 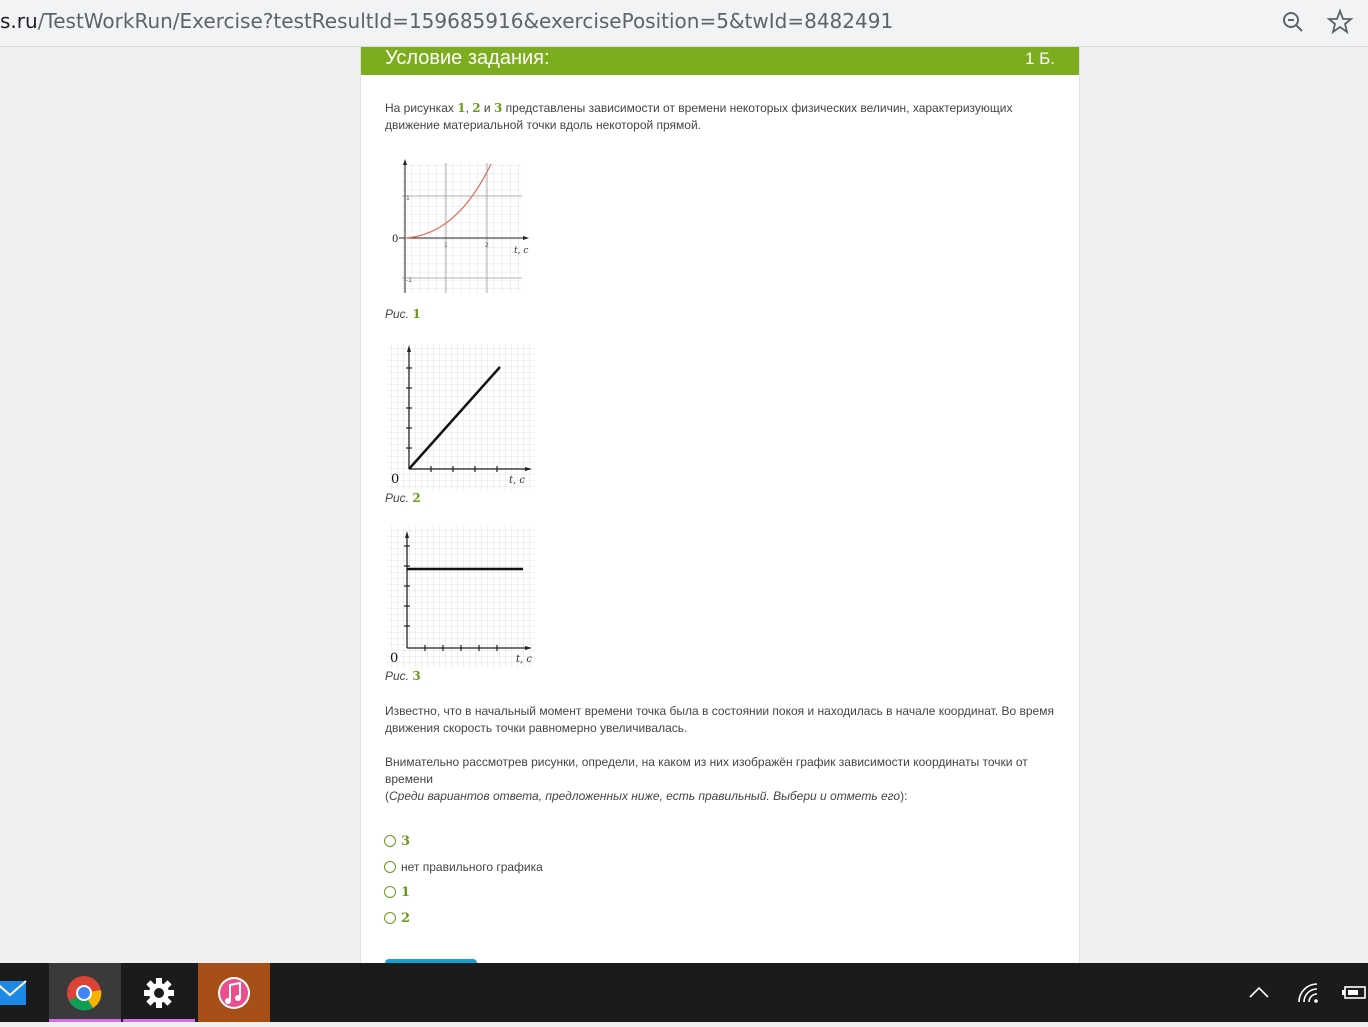 I want to click on itunes-app, so click(x=234, y=992).